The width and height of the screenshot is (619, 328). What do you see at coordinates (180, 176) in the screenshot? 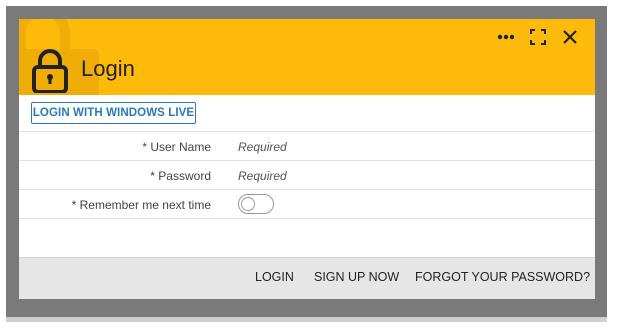
I see `password-label: * Password` at bounding box center [180, 176].